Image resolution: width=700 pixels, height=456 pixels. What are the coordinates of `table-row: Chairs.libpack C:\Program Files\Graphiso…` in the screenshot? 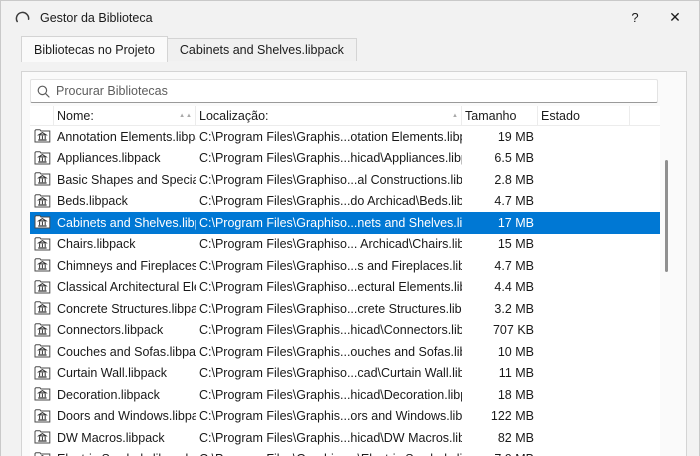 It's located at (345, 245).